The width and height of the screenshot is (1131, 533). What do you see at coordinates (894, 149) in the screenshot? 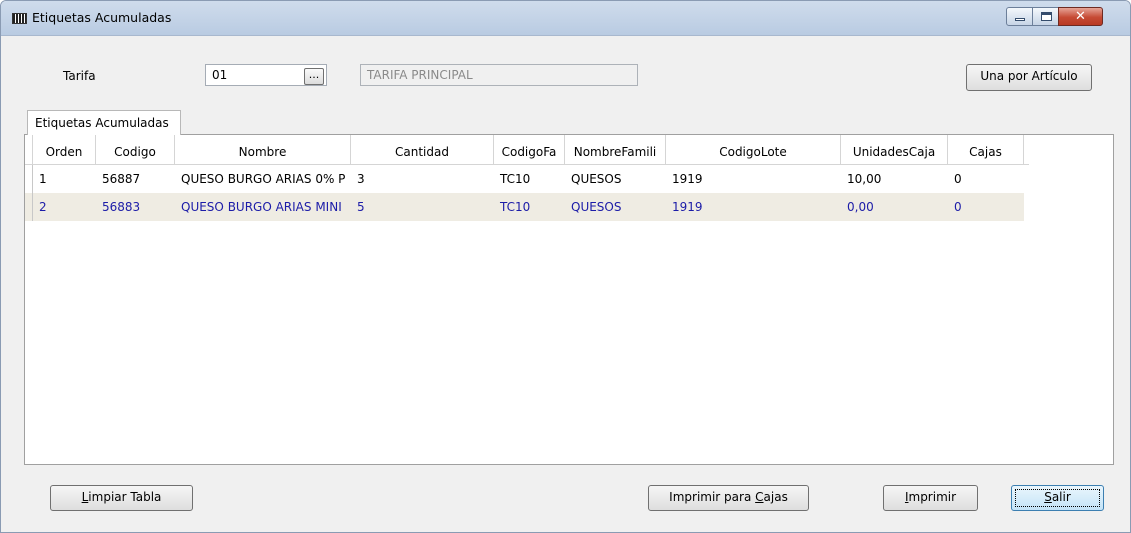
I see `column-header-unidadescaja: UnidadesCaja` at bounding box center [894, 149].